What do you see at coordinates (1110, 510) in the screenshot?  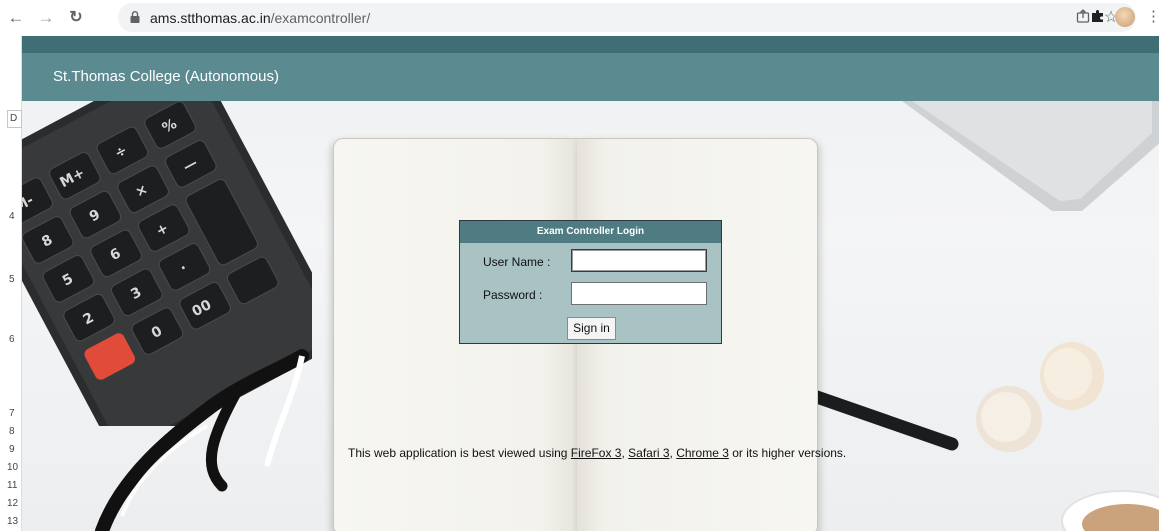 I see `coffee-cup-image` at bounding box center [1110, 510].